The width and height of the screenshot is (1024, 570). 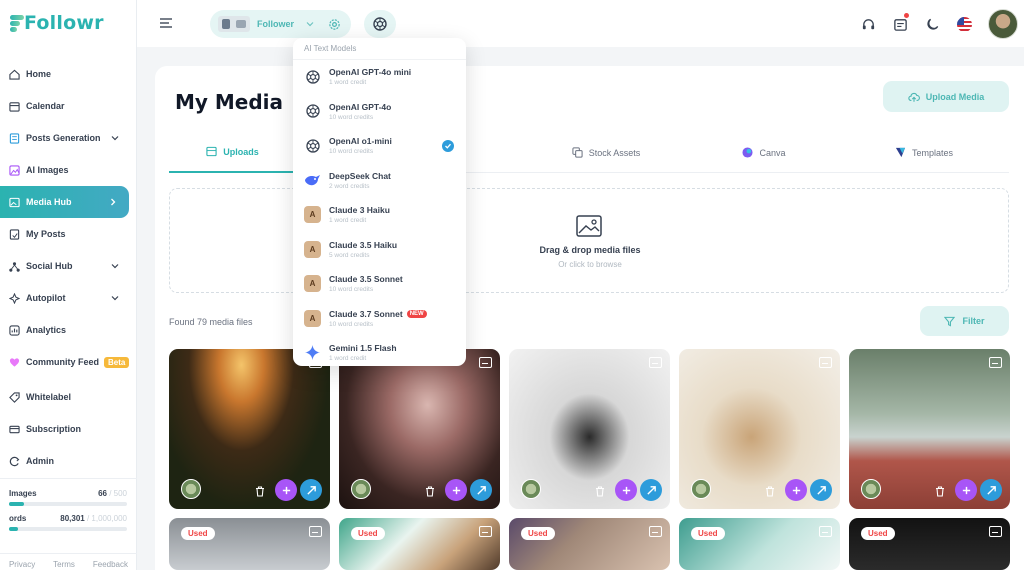 I want to click on feedback-link: Feedback, so click(x=110, y=564).